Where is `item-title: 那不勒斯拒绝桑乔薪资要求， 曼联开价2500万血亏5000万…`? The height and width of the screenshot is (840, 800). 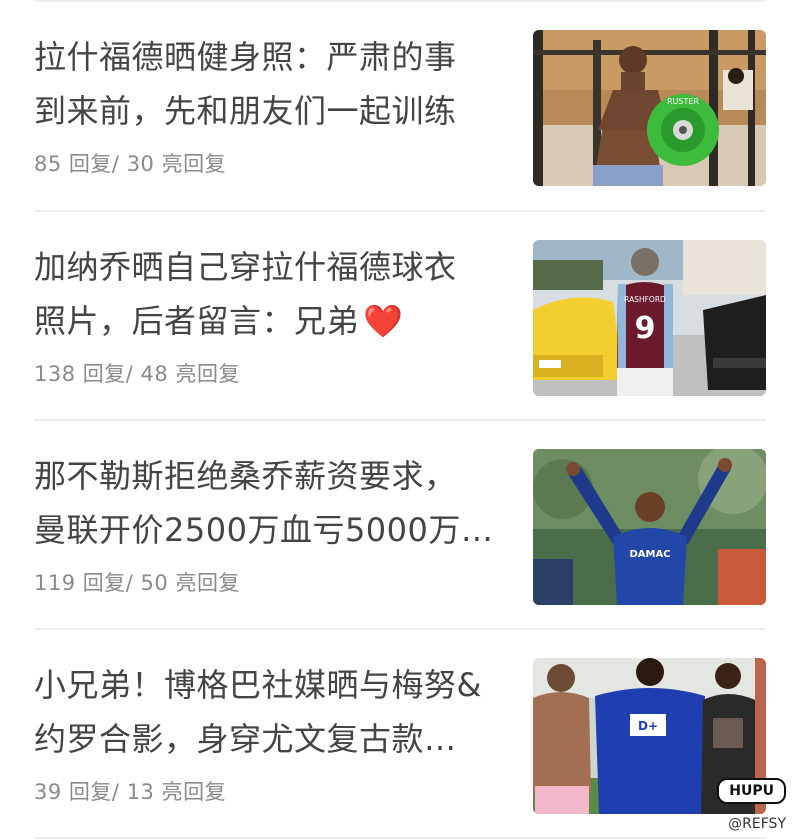 item-title: 那不勒斯拒绝桑乔薪资要求， 曼联开价2500万血亏5000万… is located at coordinates (274, 503).